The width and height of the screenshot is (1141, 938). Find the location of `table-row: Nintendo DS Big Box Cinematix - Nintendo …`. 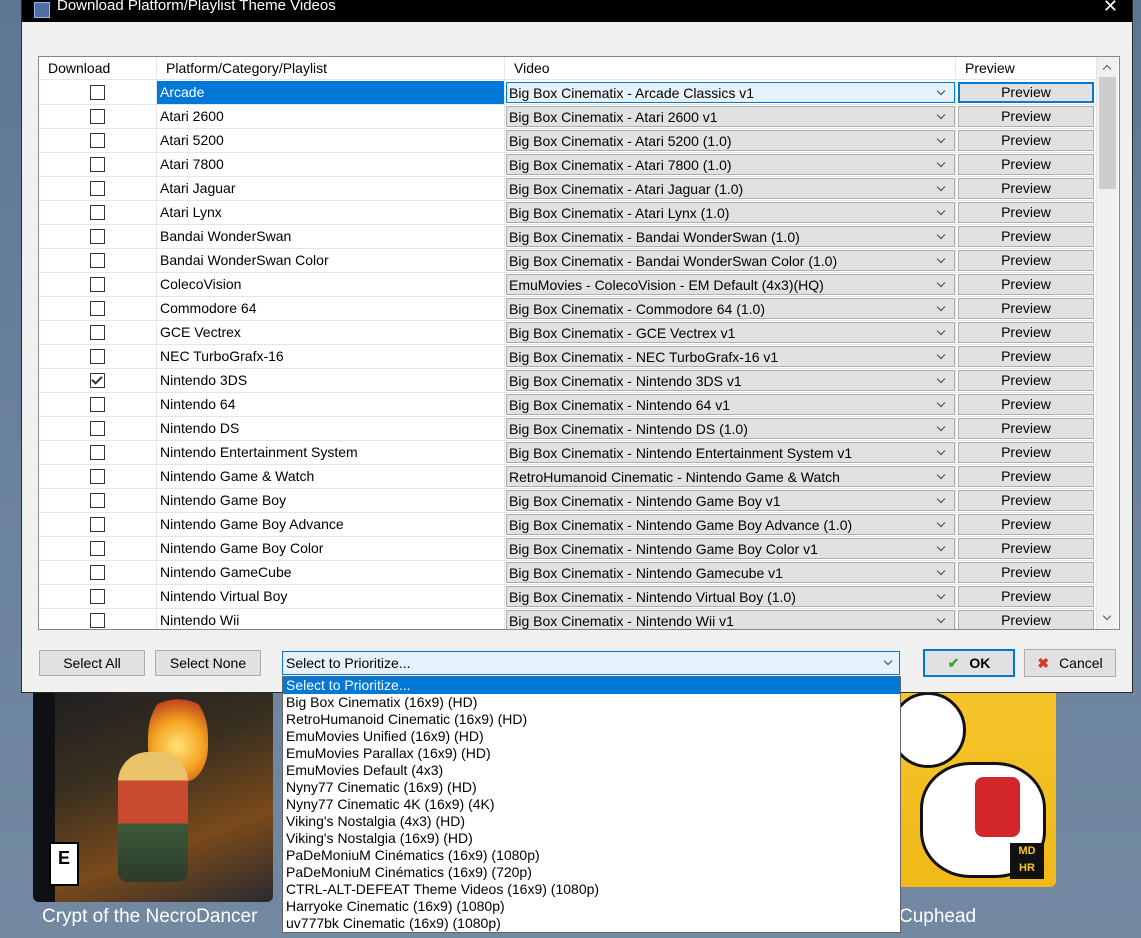

table-row: Nintendo DS Big Box Cinematix - Nintendo … is located at coordinates (568, 429).